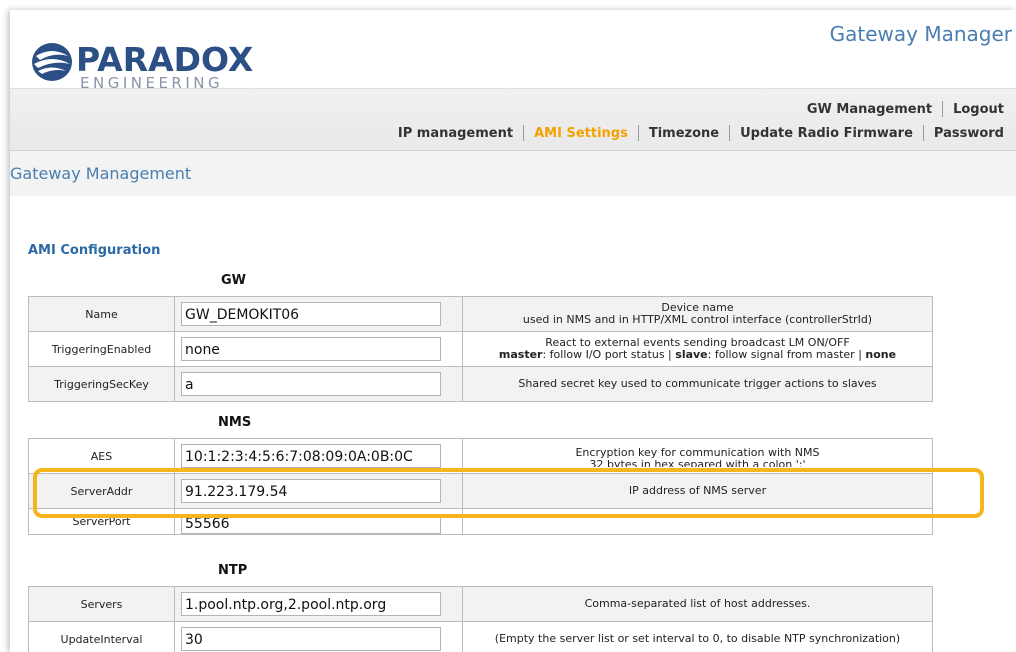 The height and width of the screenshot is (652, 1016). What do you see at coordinates (311, 314) in the screenshot?
I see `name-input: GW_DEMOKIT06` at bounding box center [311, 314].